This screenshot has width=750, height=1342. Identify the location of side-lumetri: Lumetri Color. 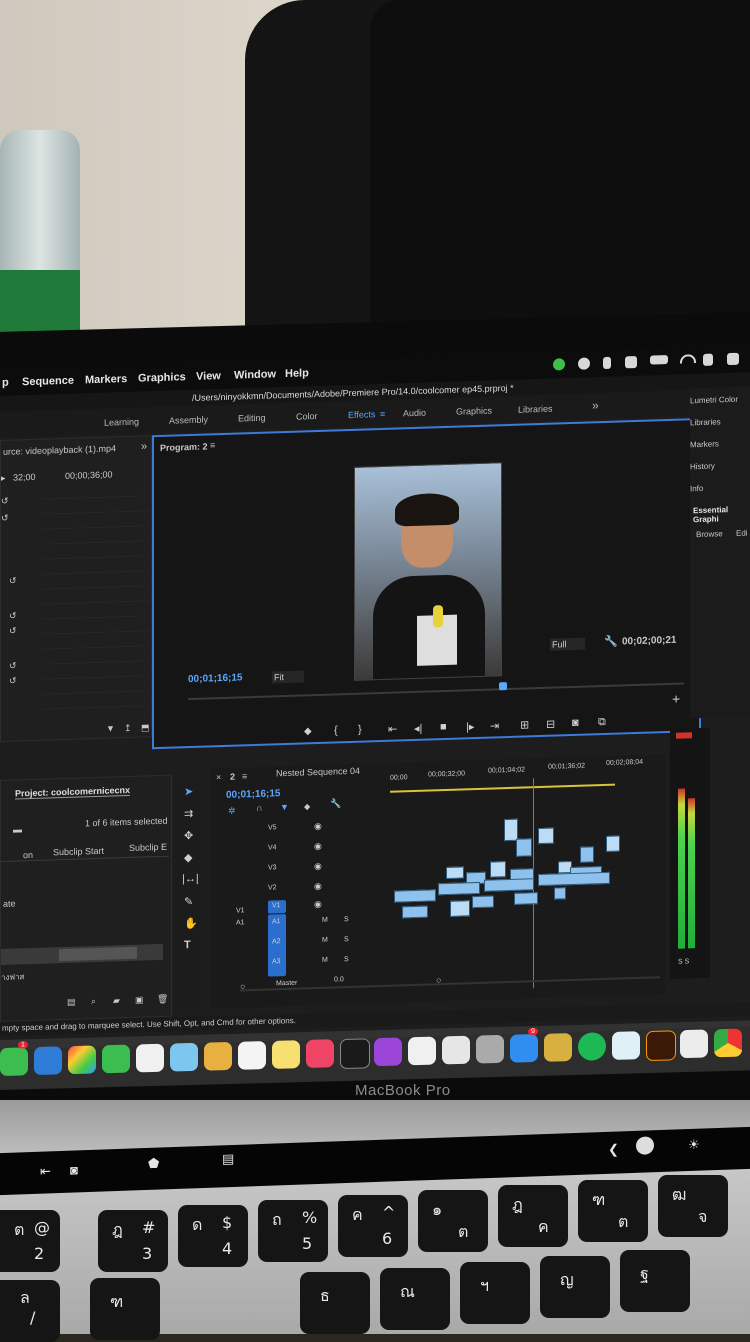
(714, 400).